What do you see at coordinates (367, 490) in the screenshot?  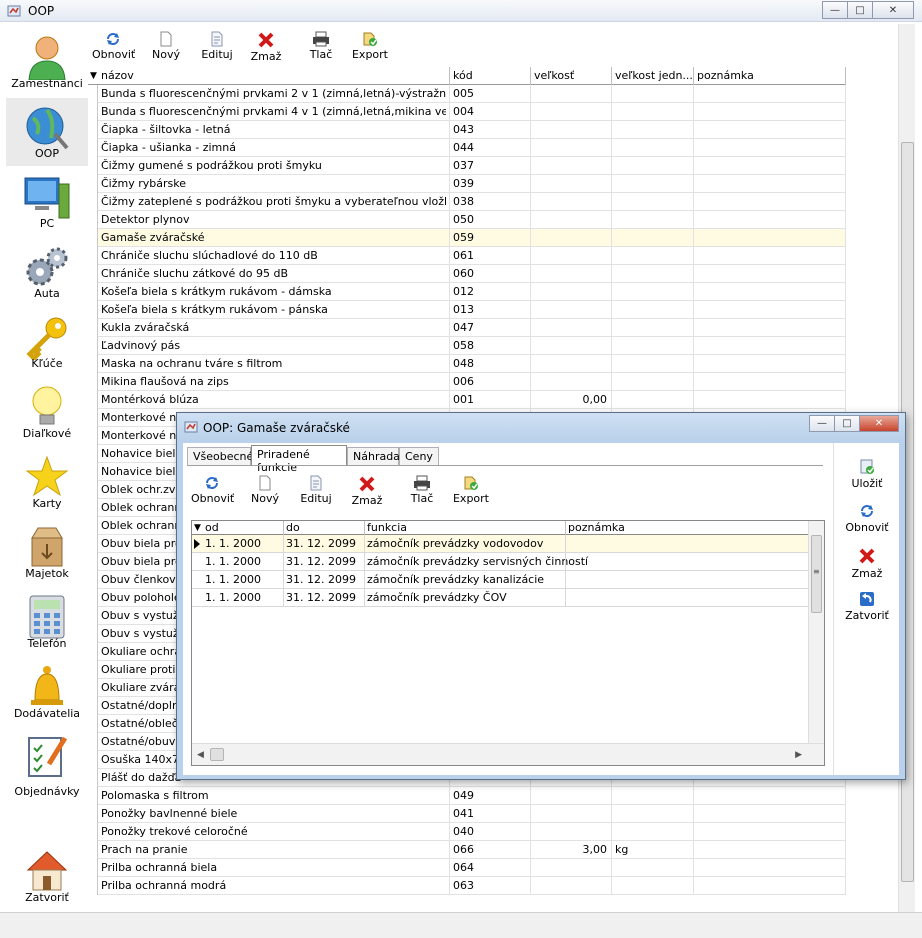 I see `dialog-delete-button: Zmaž` at bounding box center [367, 490].